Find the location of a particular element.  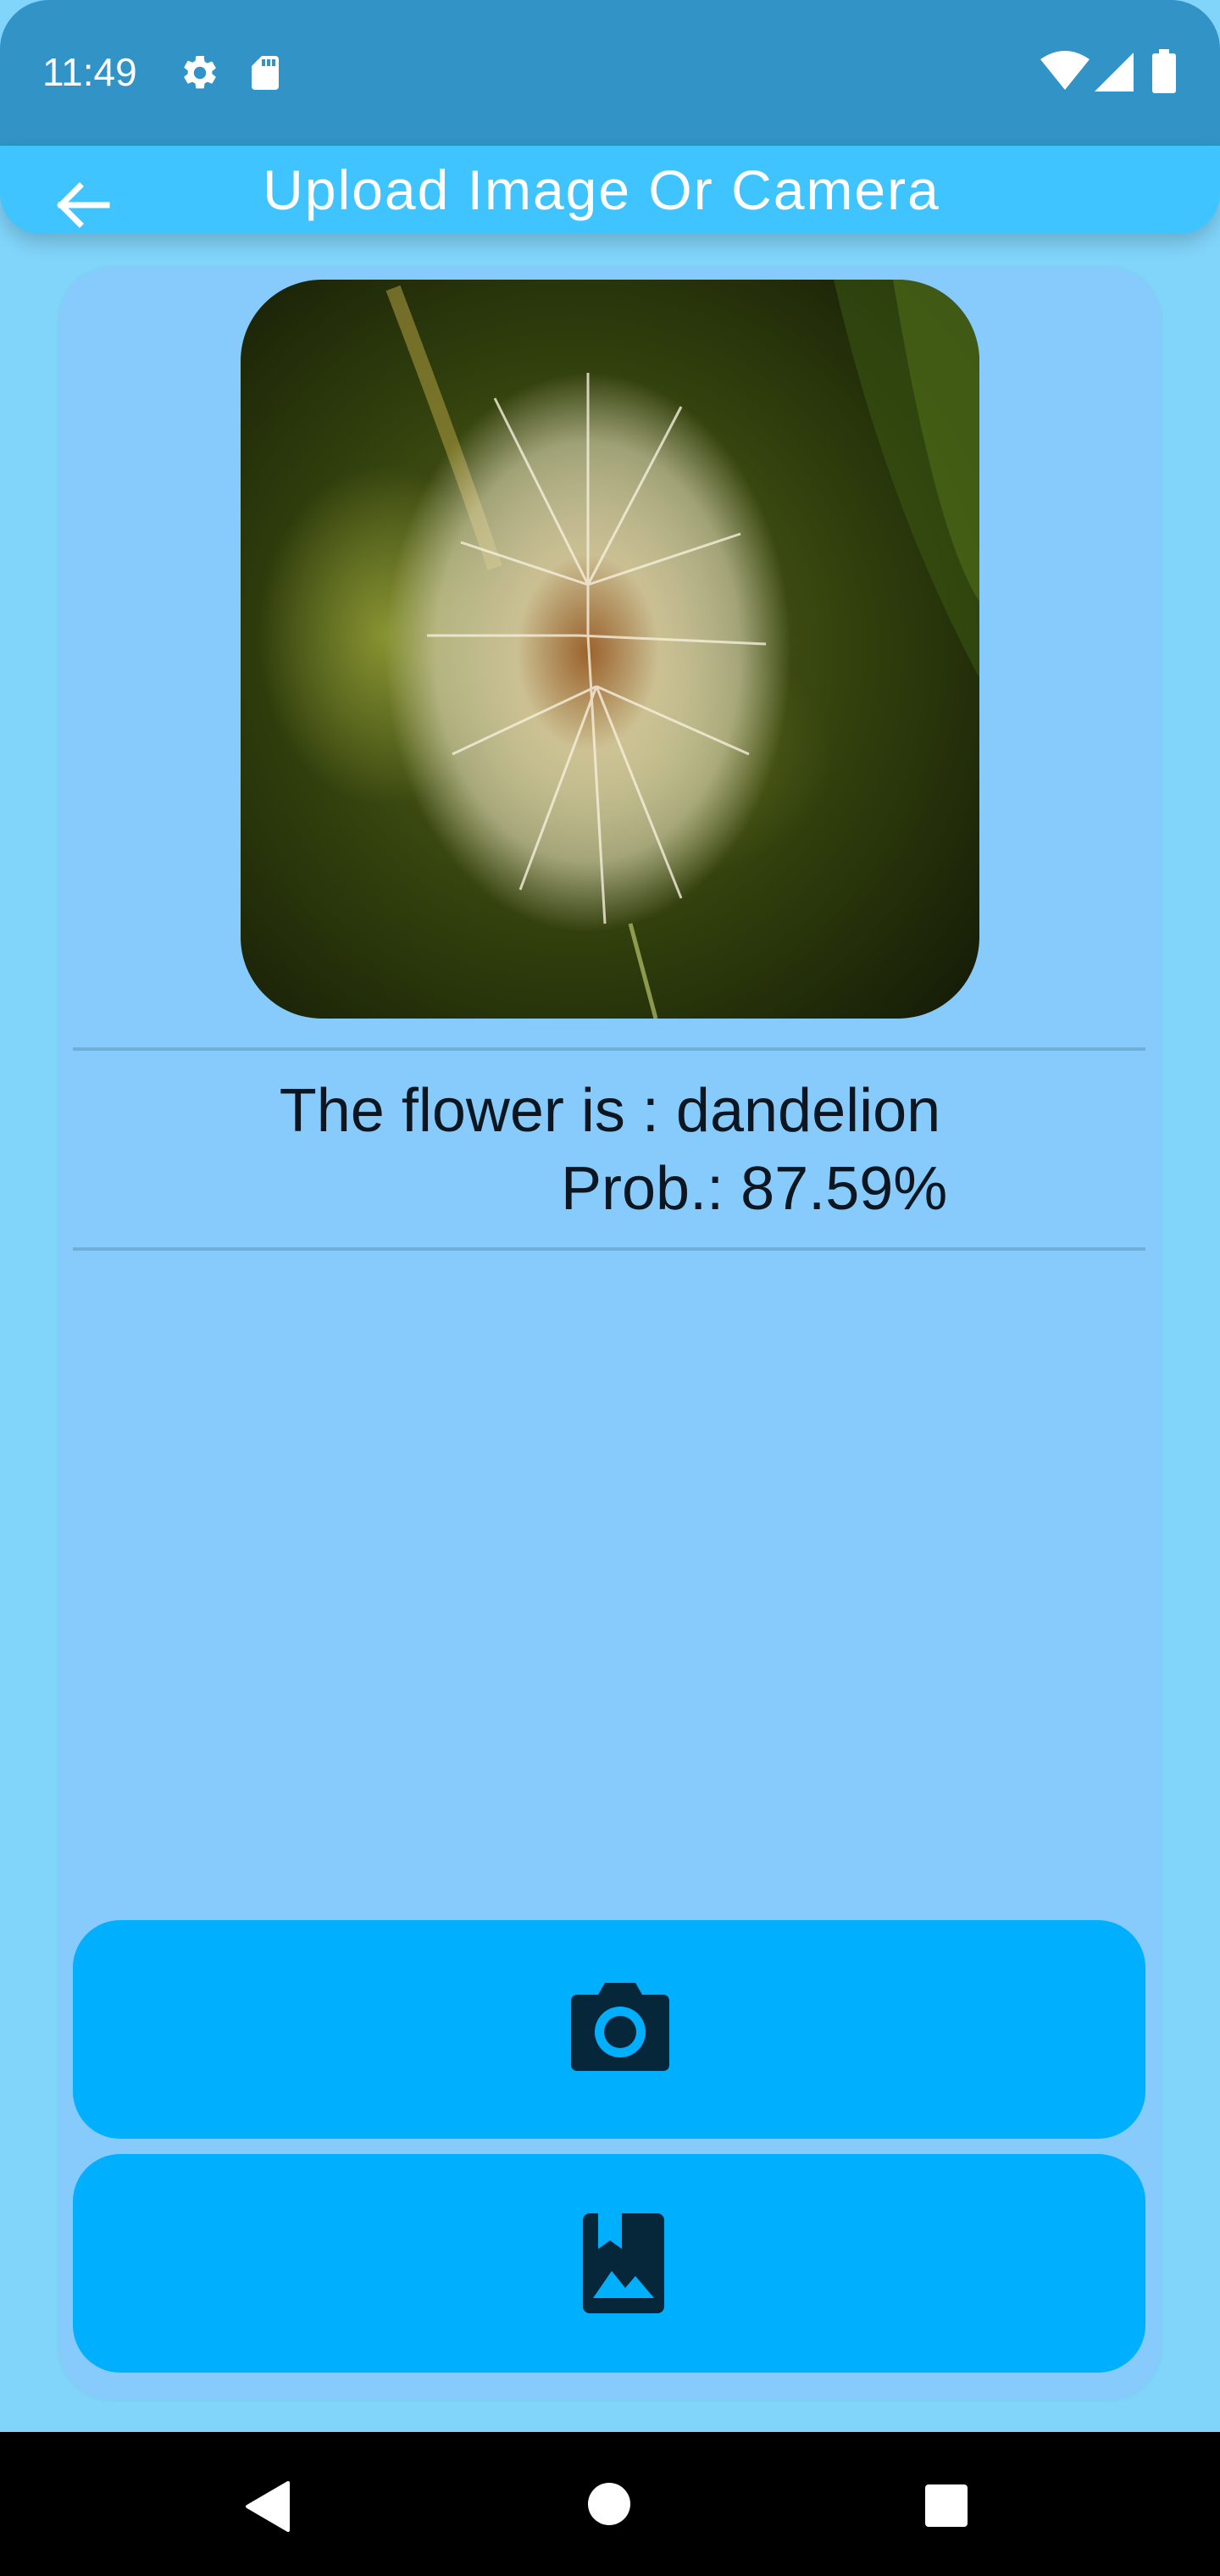

sd-card-icon is located at coordinates (265, 73).